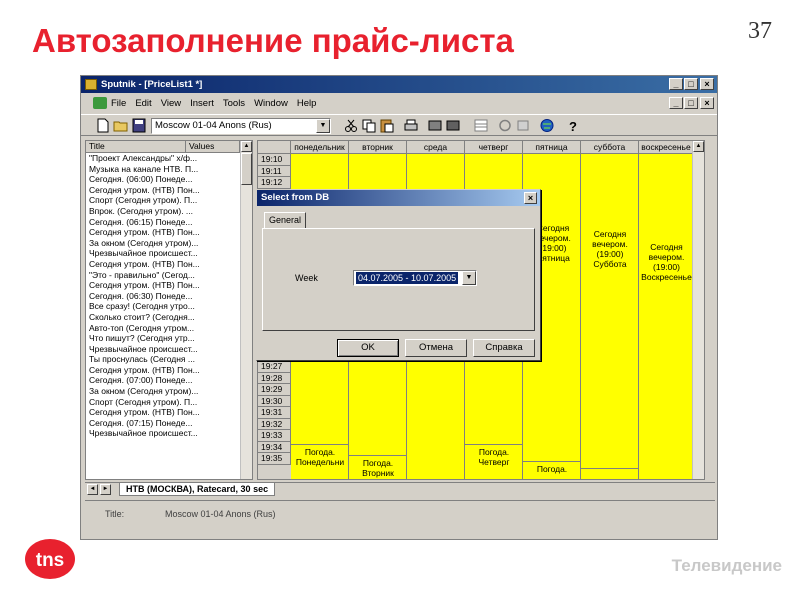 Image resolution: width=800 pixels, height=600 pixels. Describe the element at coordinates (698, 310) in the screenshot. I see `grid-scrollbar: ▲` at that location.